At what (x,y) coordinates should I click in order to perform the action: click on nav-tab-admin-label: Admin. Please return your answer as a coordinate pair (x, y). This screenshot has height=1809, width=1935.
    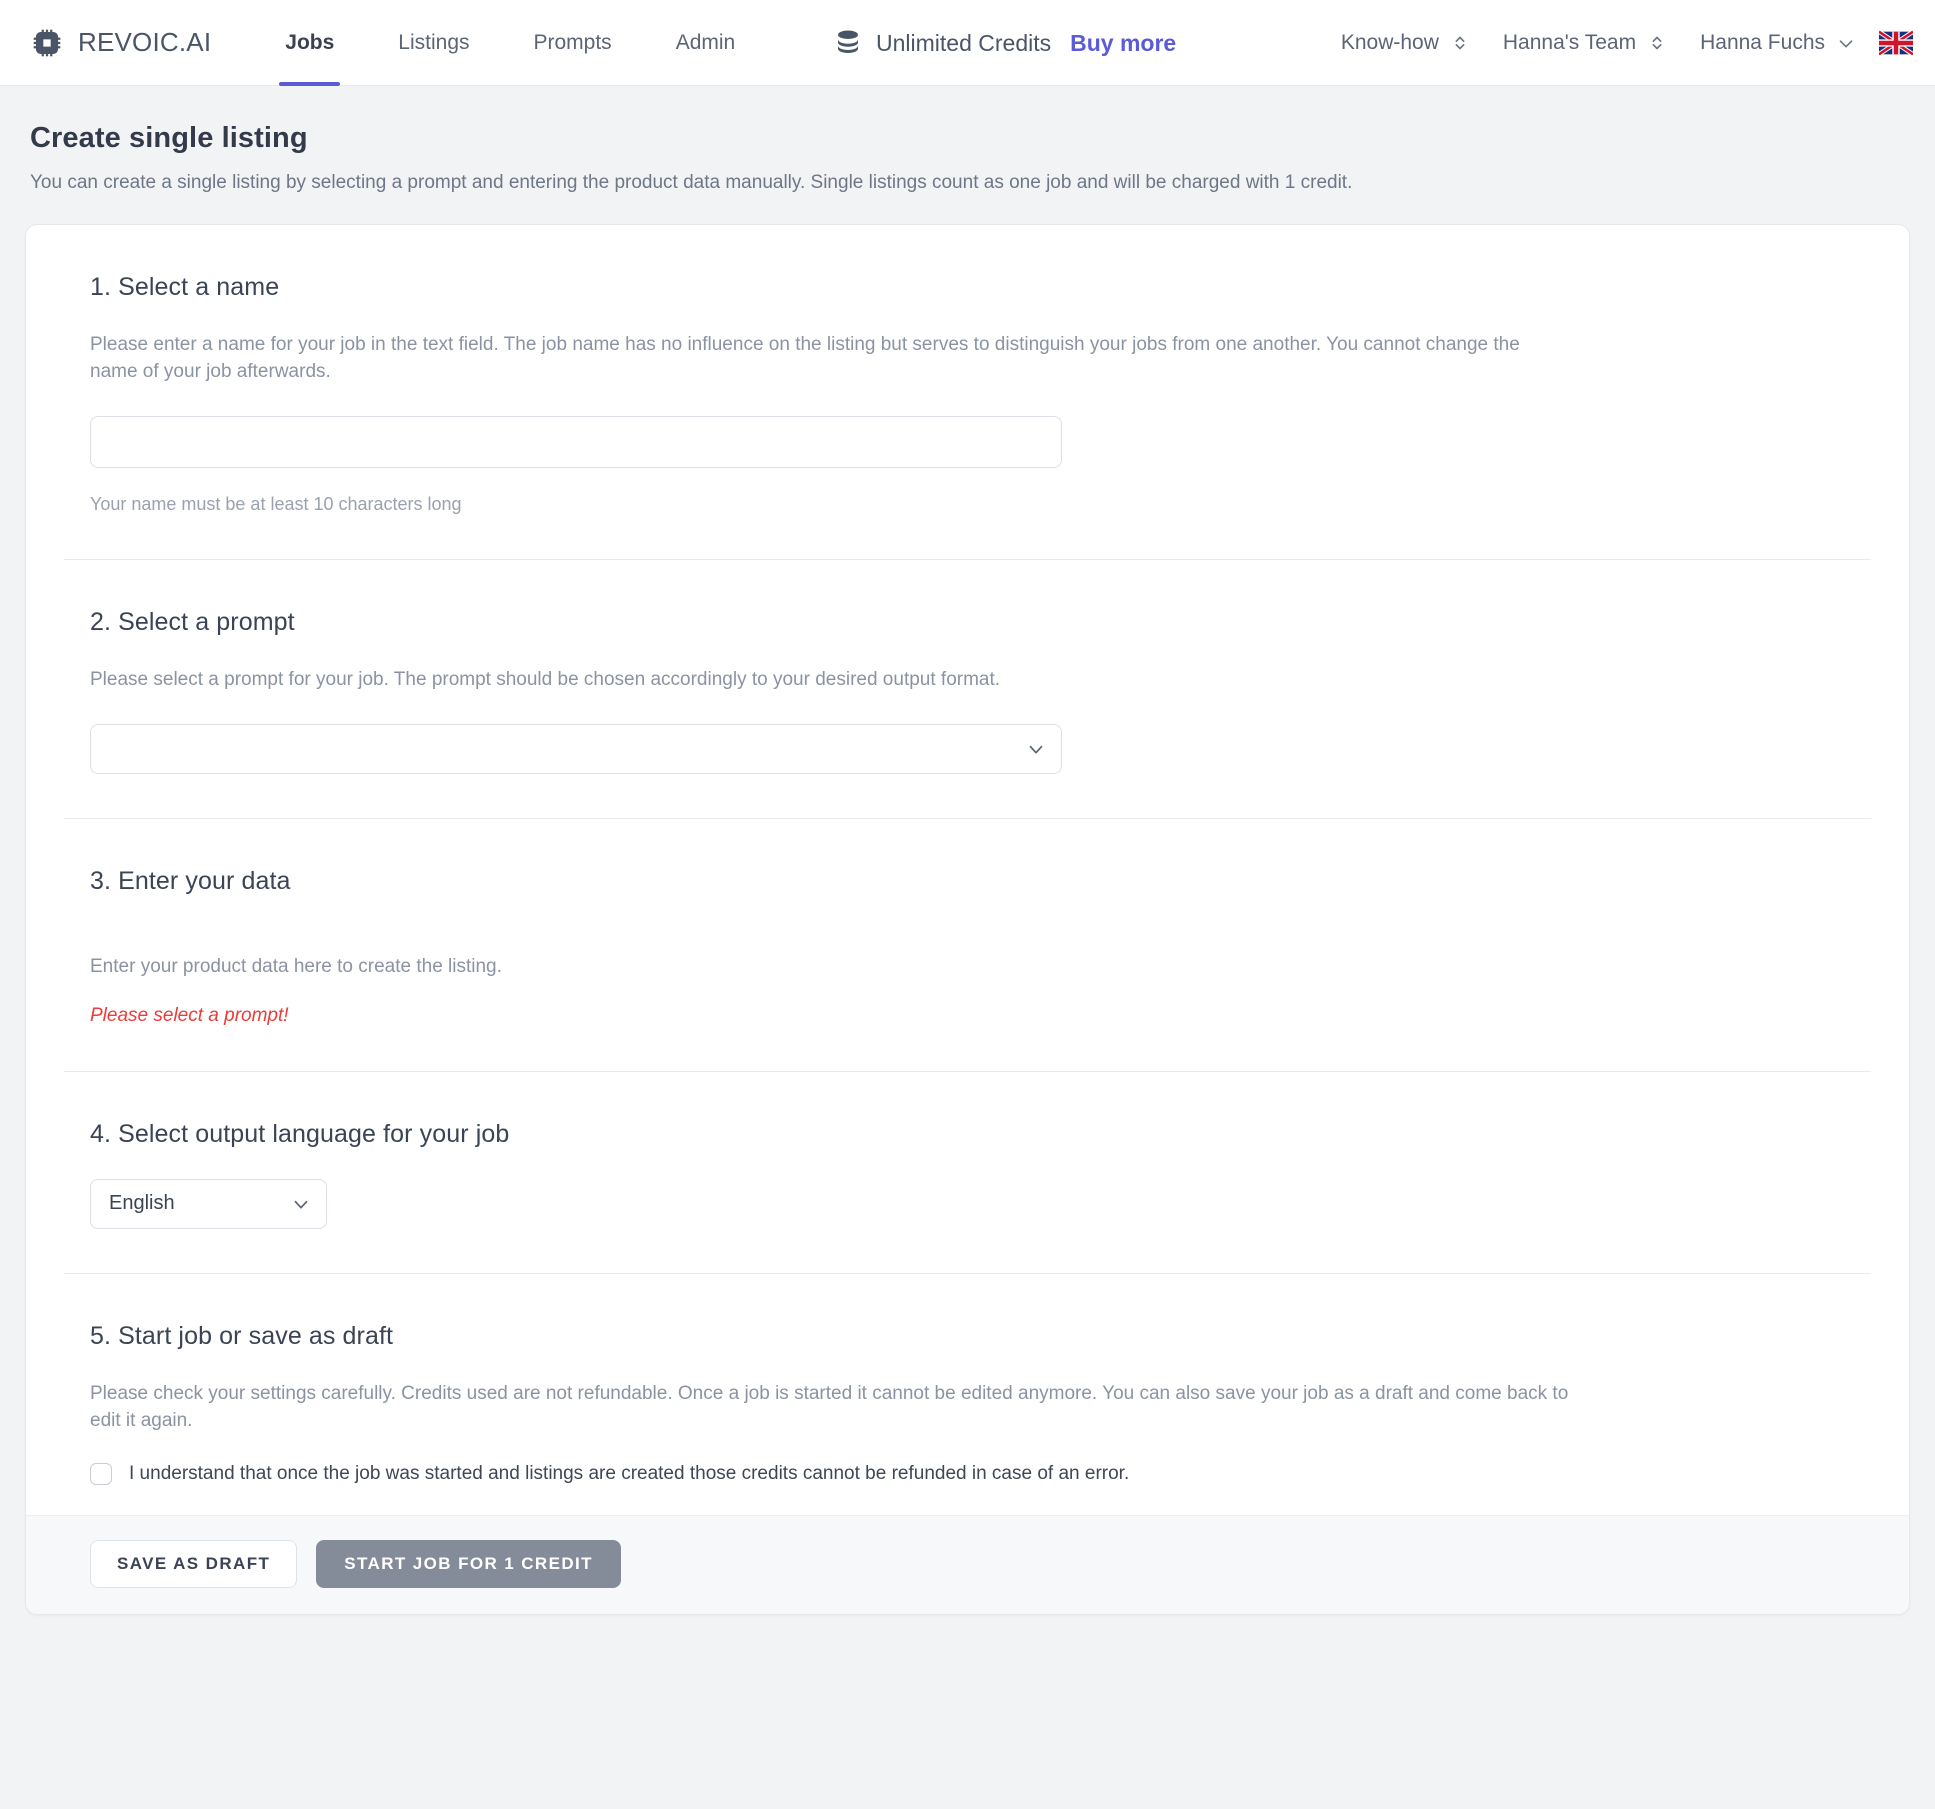
    Looking at the image, I should click on (705, 42).